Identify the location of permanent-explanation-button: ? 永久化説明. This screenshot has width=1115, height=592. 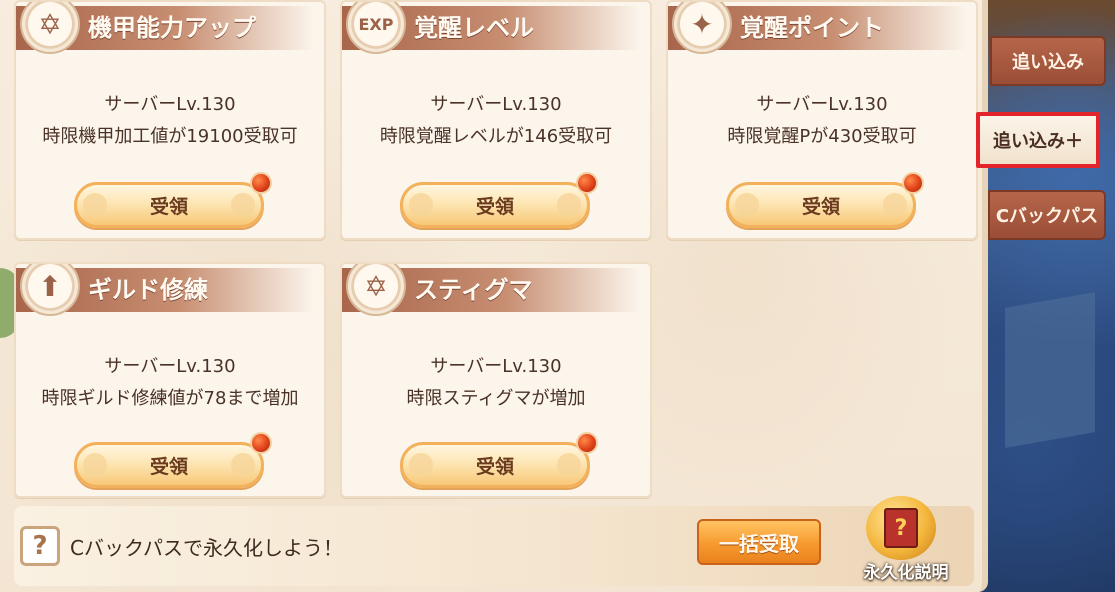
(906, 544).